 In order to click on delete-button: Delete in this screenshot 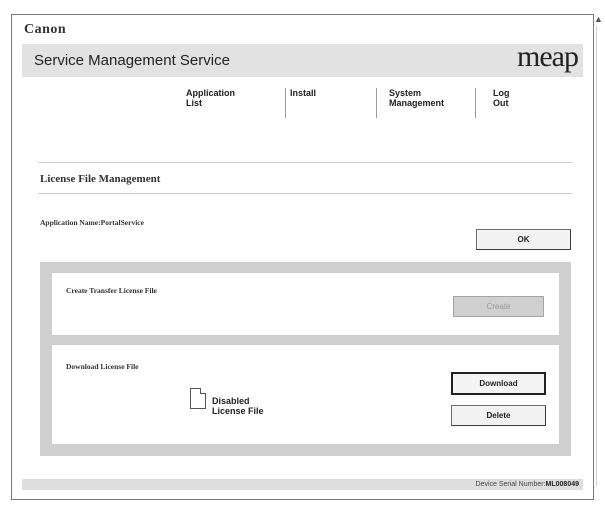, I will do `click(498, 415)`.